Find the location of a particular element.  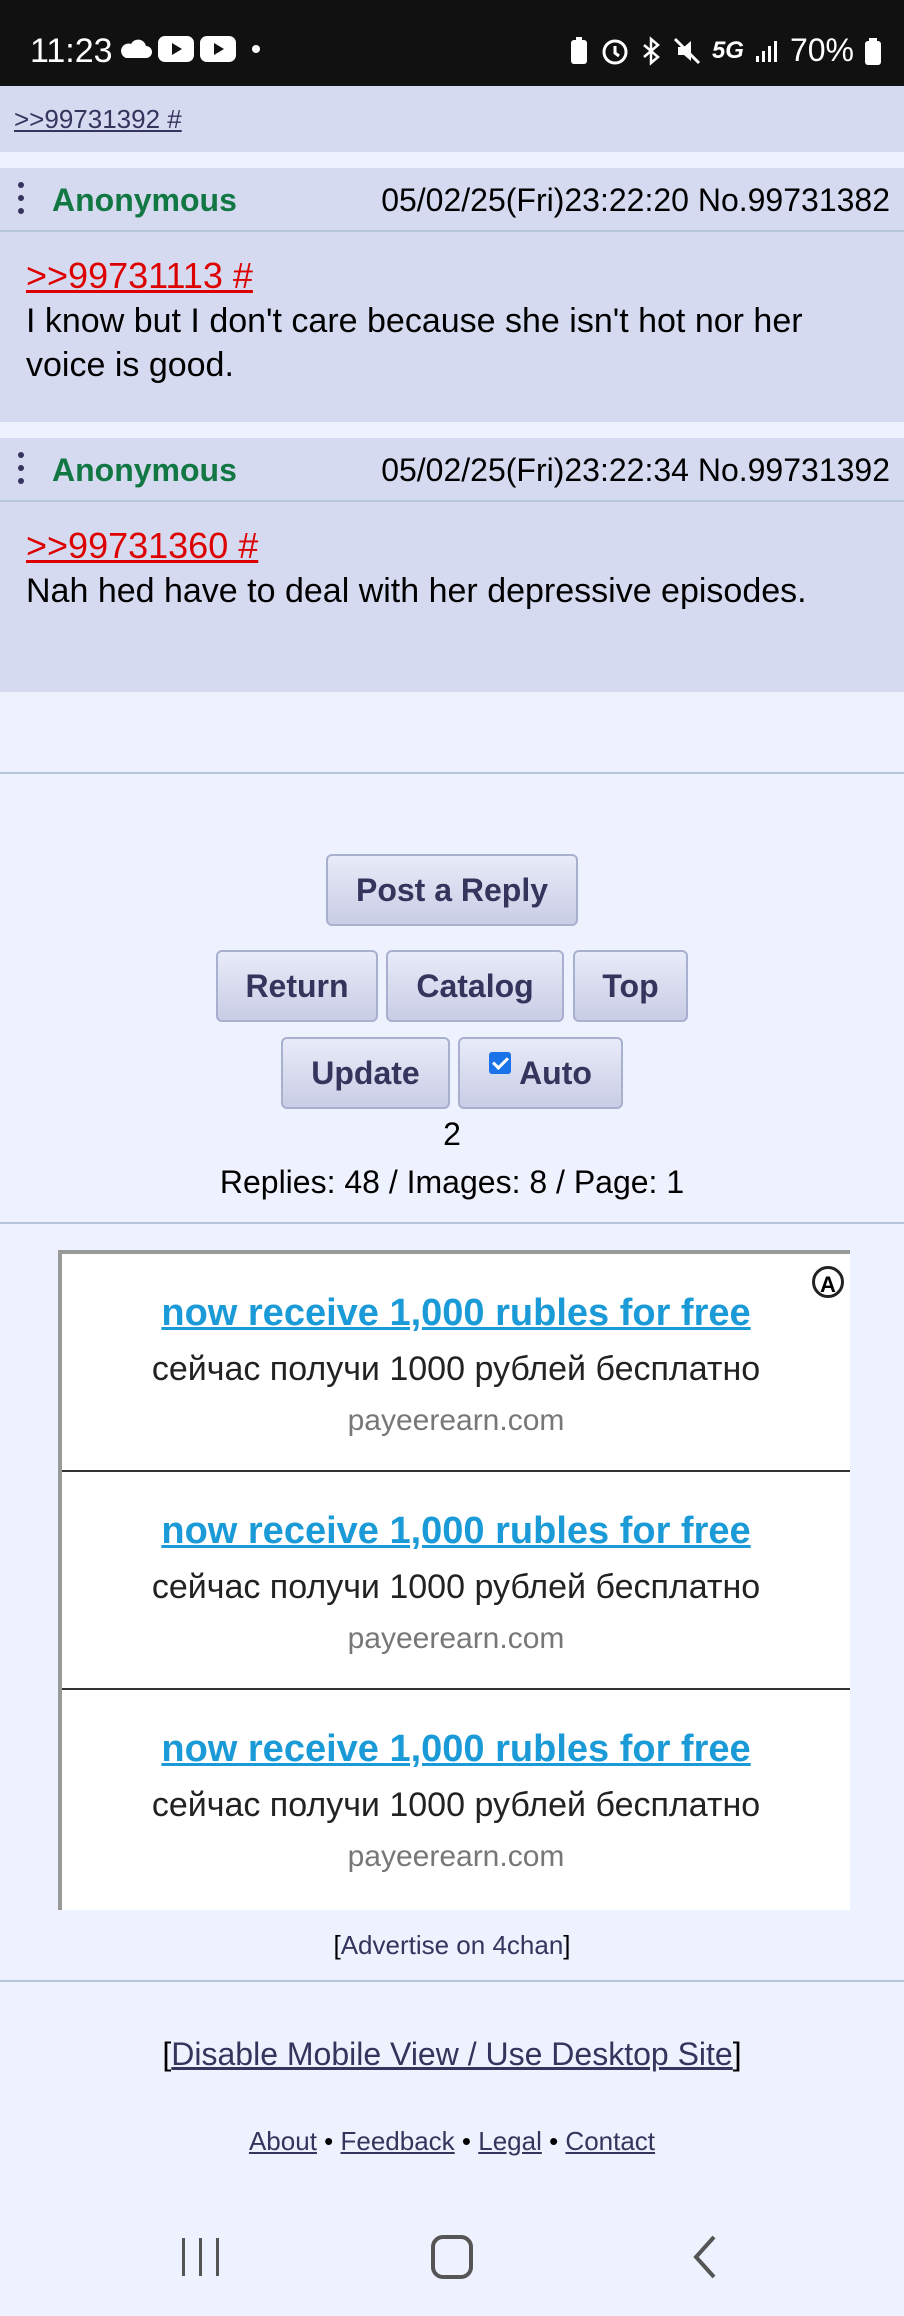

desktop-view-link: Disable Mobile View / Use Desktop Site is located at coordinates (451, 2054).